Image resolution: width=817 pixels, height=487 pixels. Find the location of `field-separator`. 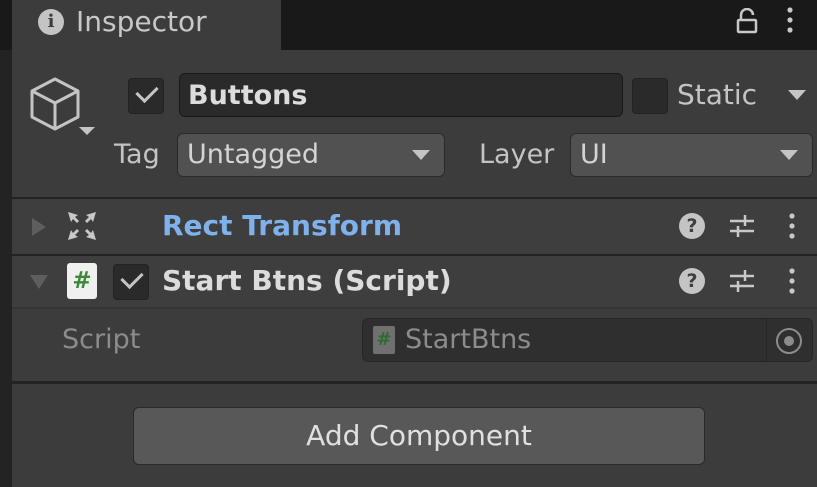

field-separator is located at coordinates (766, 340).